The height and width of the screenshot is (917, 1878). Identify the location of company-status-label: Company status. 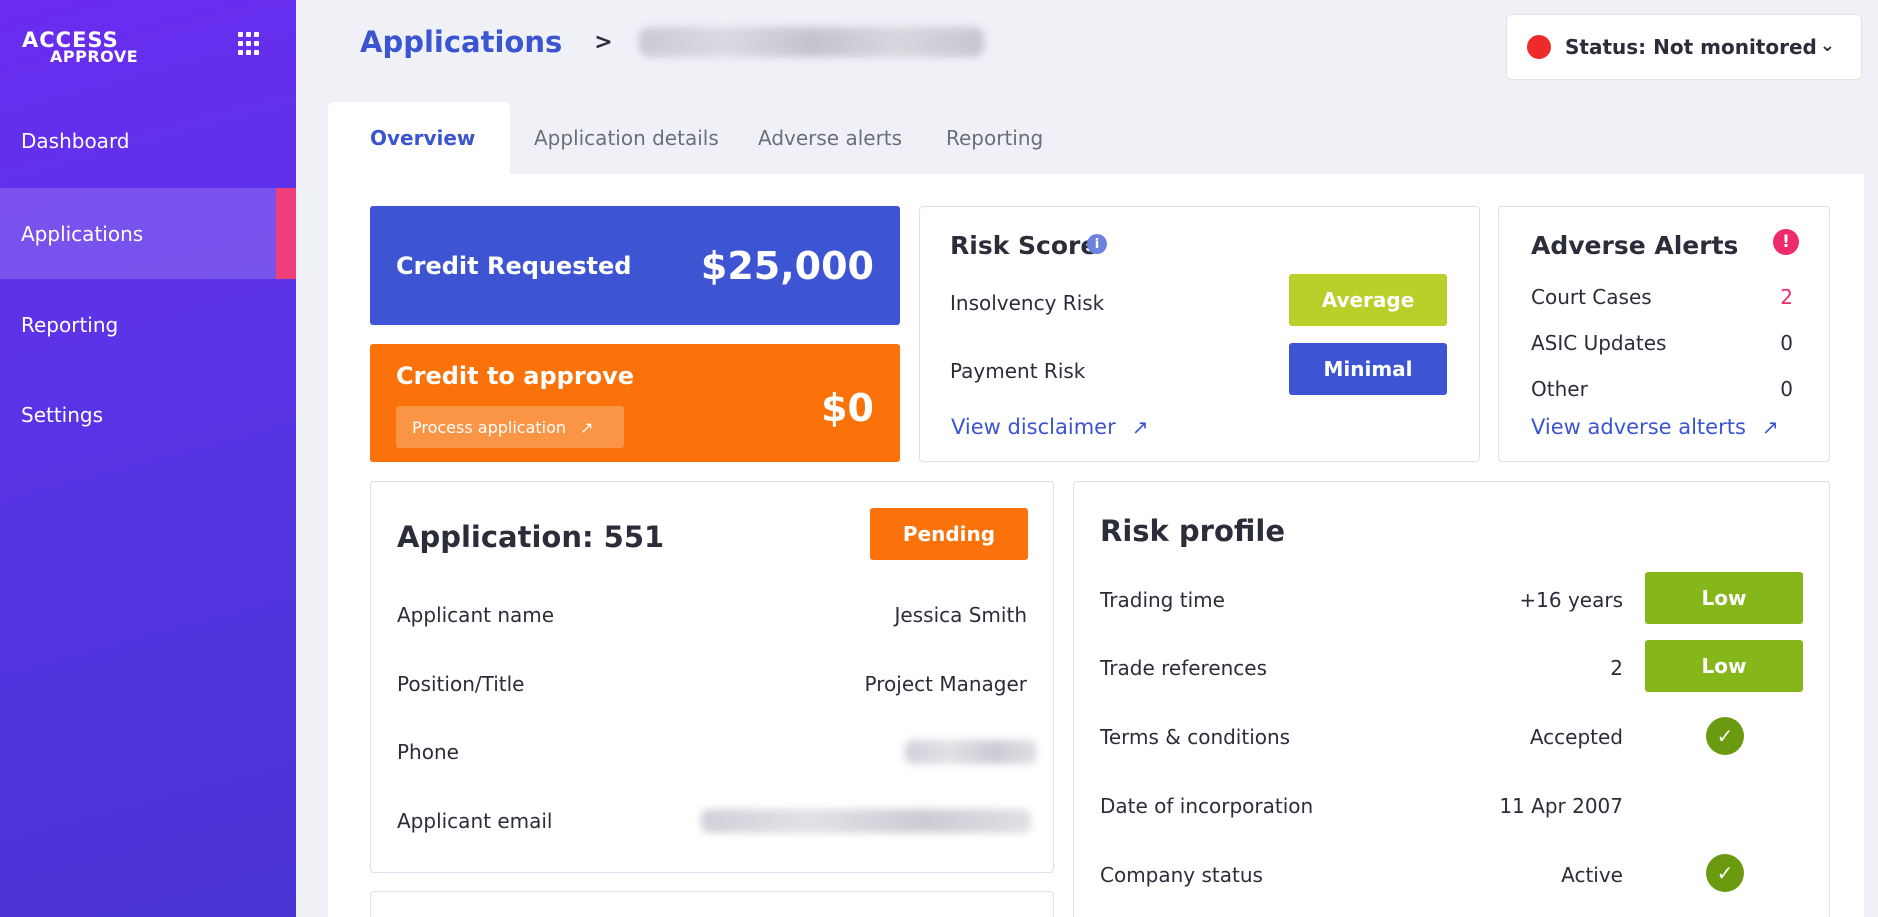
(1181, 875).